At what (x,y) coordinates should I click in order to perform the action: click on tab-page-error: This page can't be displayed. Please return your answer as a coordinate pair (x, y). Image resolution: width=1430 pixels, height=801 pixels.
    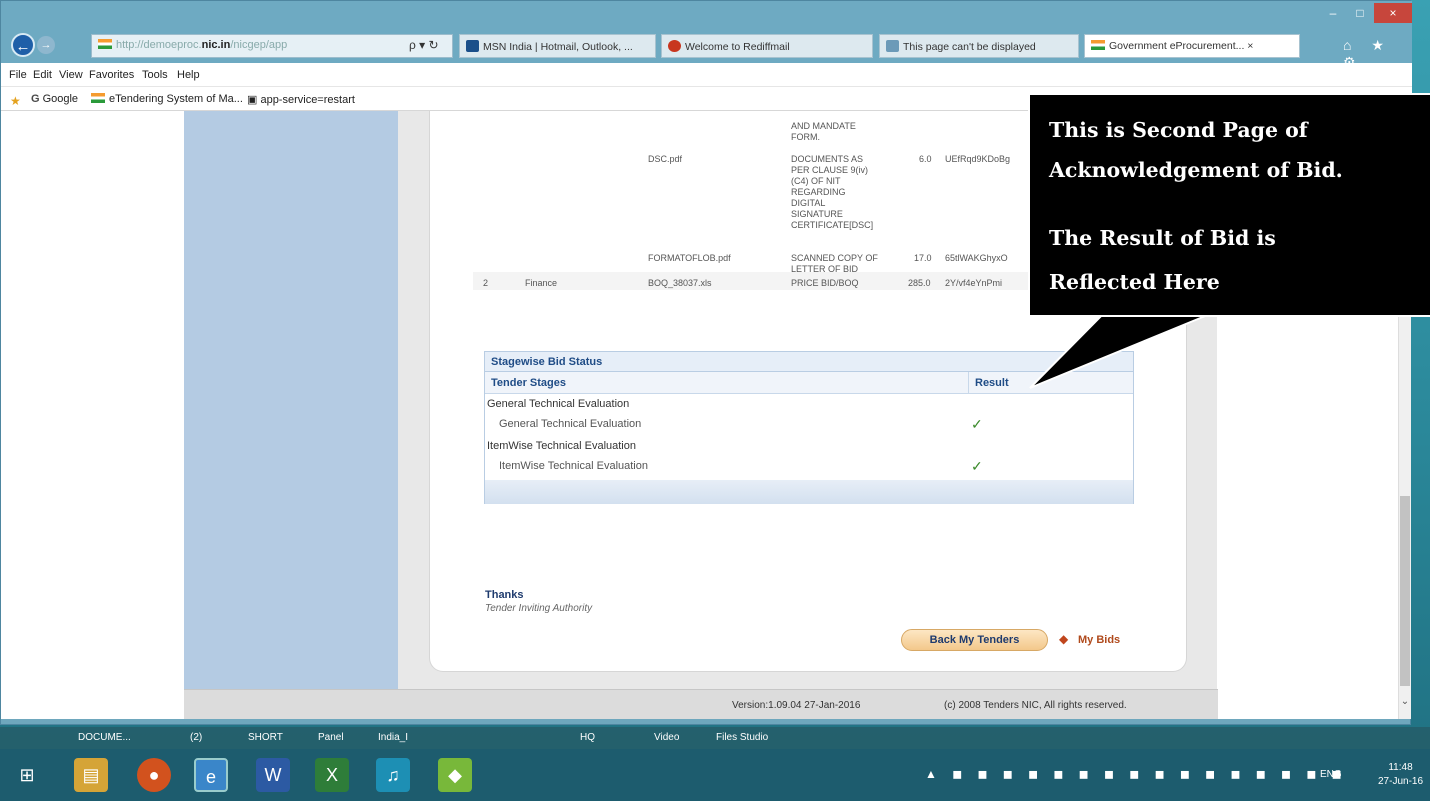
    Looking at the image, I should click on (979, 46).